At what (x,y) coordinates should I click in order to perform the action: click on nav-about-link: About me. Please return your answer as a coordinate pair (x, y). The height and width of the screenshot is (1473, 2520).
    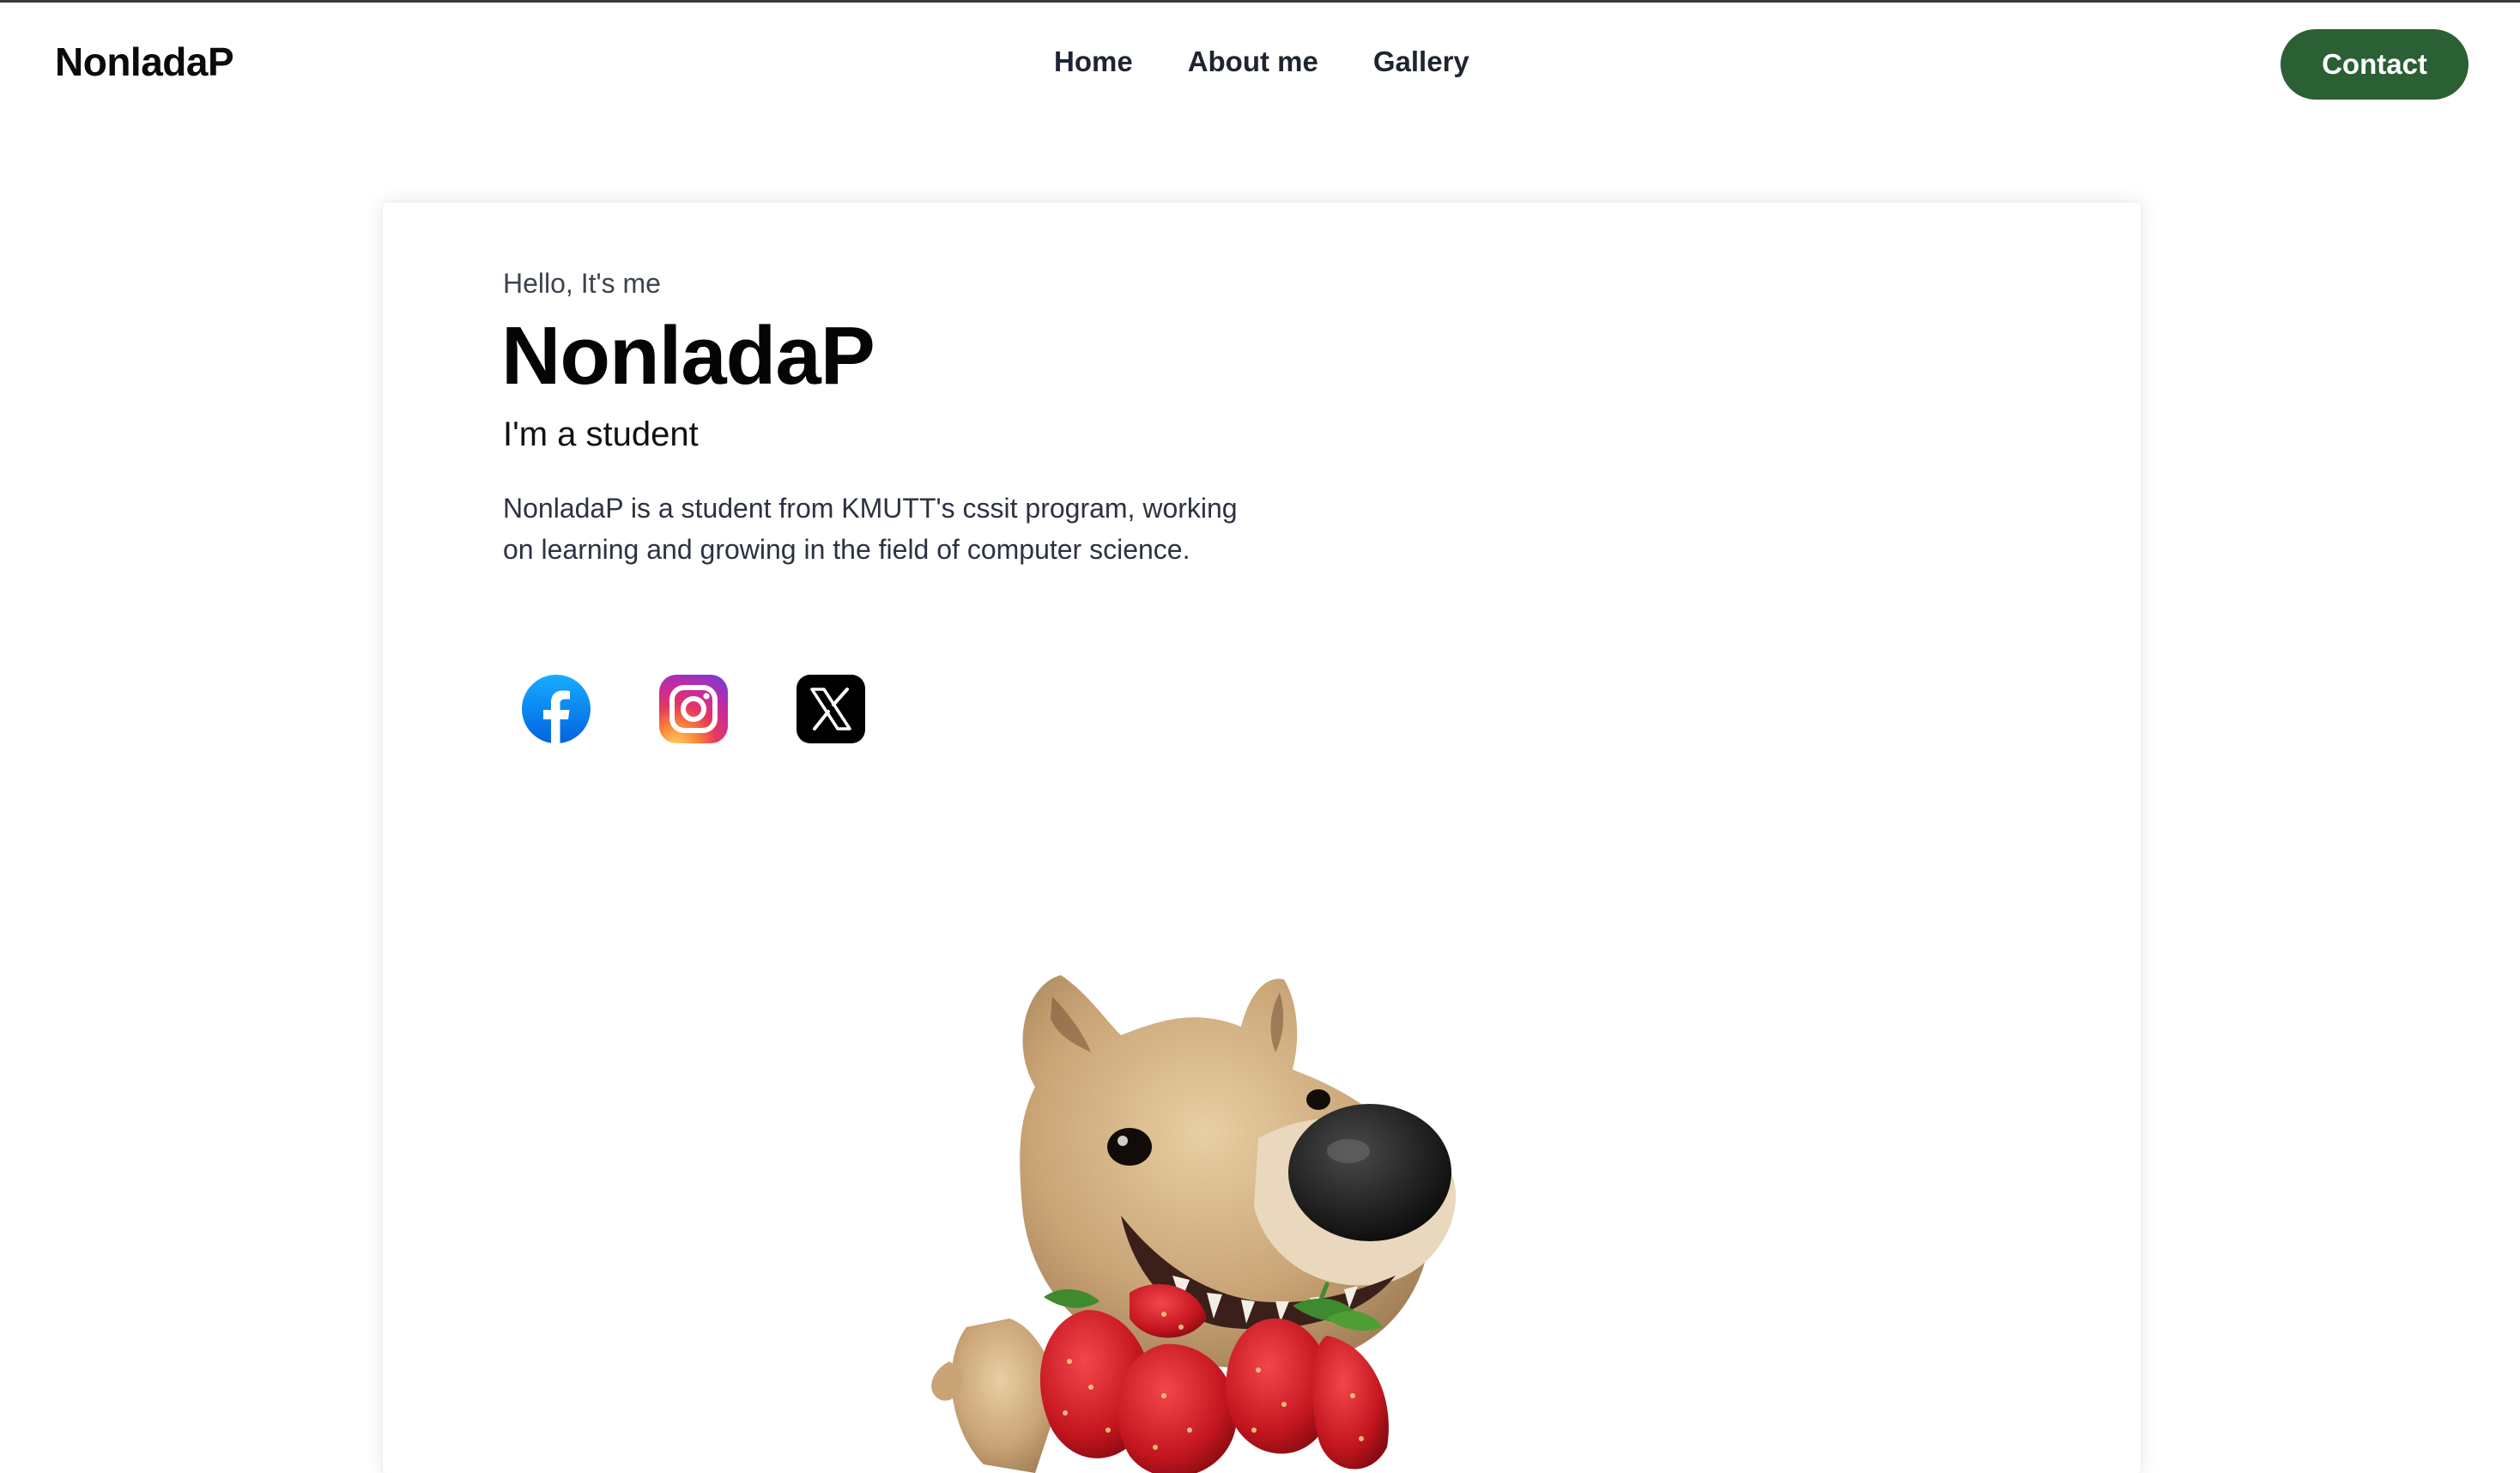
    Looking at the image, I should click on (1253, 62).